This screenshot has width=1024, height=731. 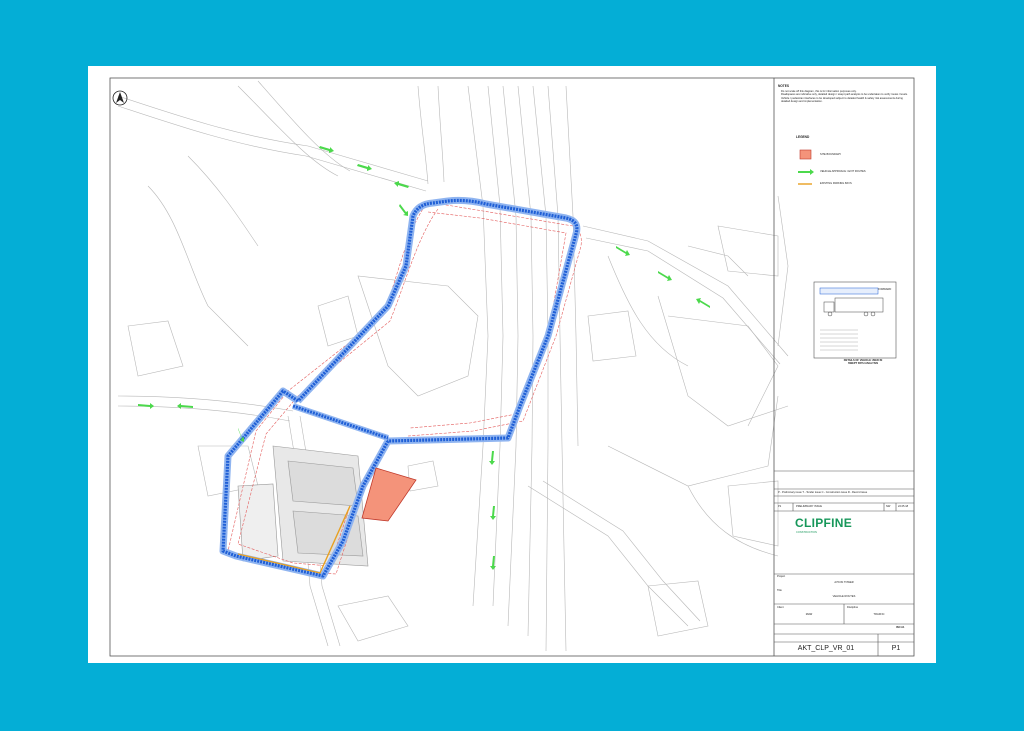 I want to click on client-label: Client, so click(x=780, y=607).